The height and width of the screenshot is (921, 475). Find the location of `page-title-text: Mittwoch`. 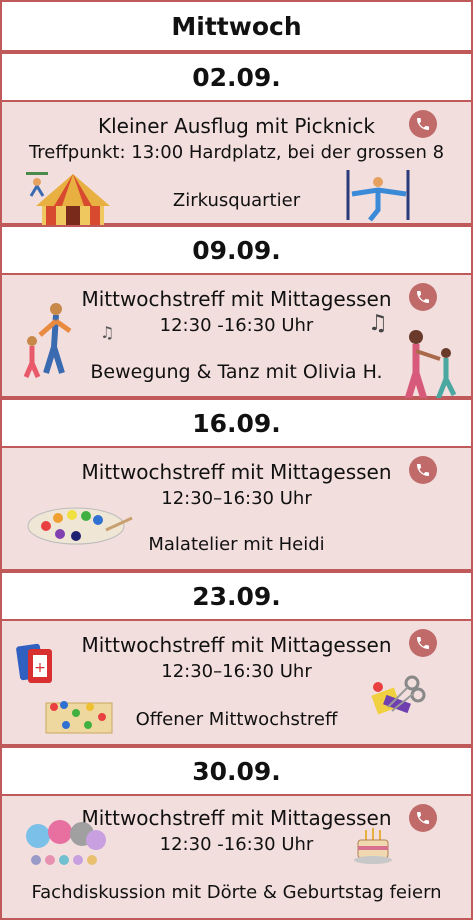

page-title-text: Mittwoch is located at coordinates (236, 26).